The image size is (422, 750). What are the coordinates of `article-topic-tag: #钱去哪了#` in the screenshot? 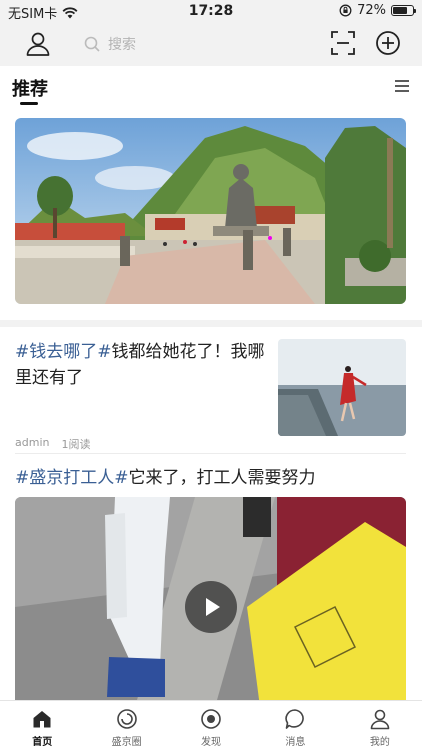 It's located at (63, 352).